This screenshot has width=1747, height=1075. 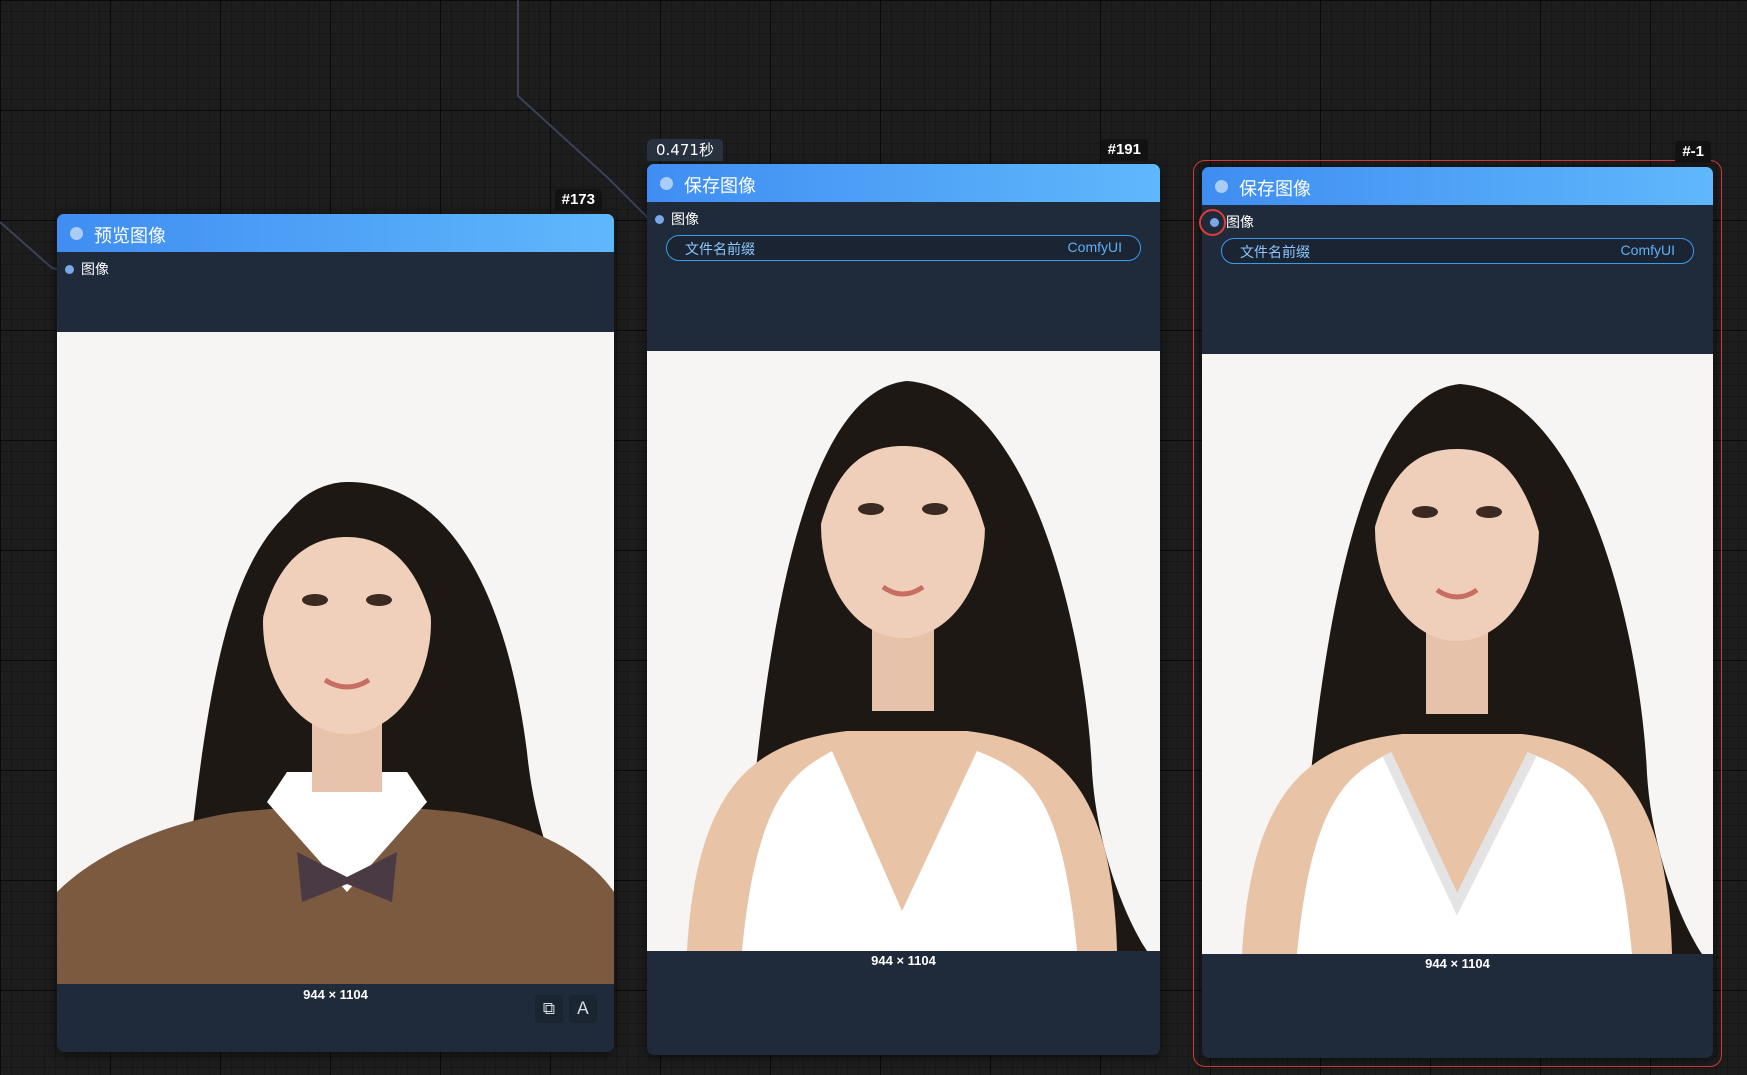 What do you see at coordinates (1124, 150) in the screenshot?
I see `node-id-badge: #191` at bounding box center [1124, 150].